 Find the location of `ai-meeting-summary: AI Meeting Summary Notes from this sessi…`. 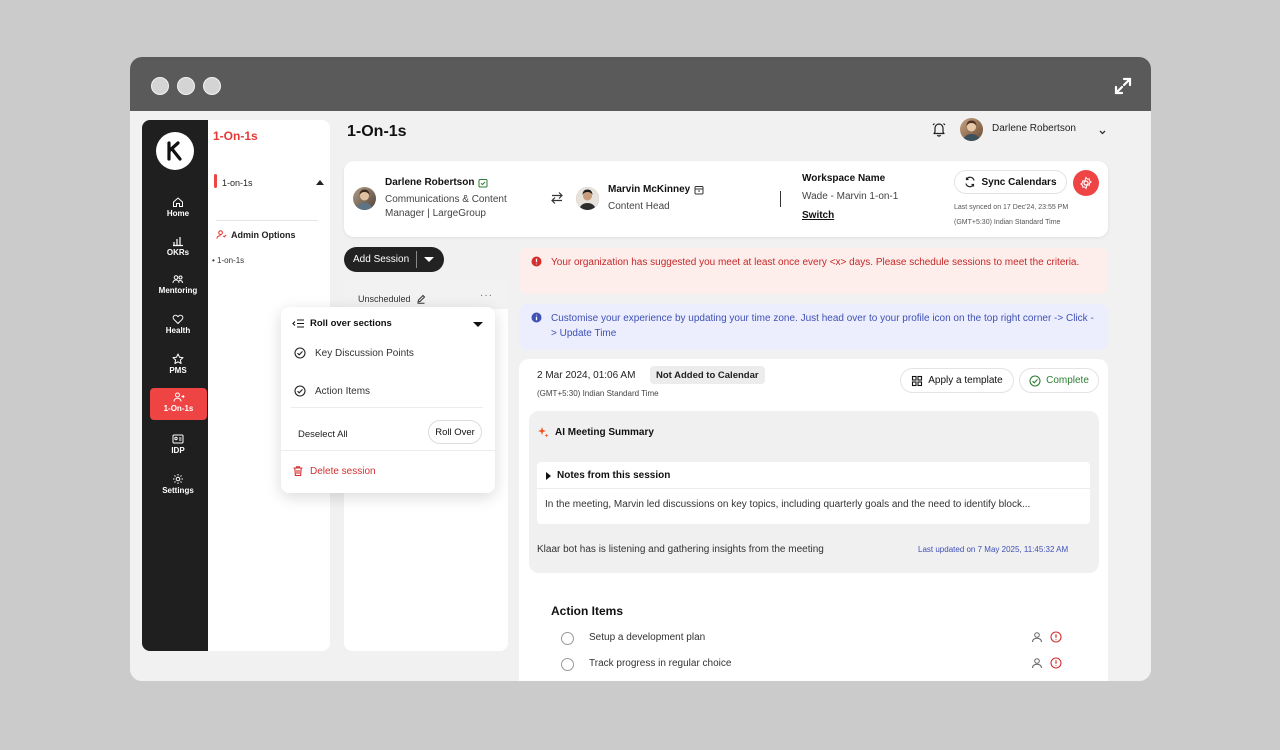

ai-meeting-summary: AI Meeting Summary Notes from this sessi… is located at coordinates (814, 492).